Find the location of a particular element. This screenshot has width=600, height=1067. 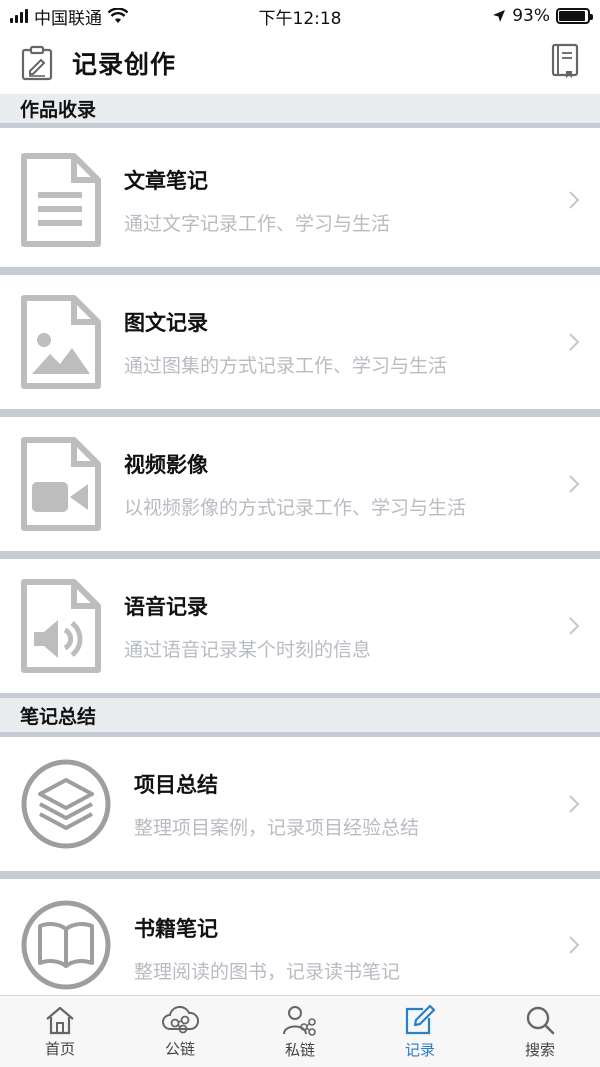

document-audio-icon is located at coordinates (61, 626).